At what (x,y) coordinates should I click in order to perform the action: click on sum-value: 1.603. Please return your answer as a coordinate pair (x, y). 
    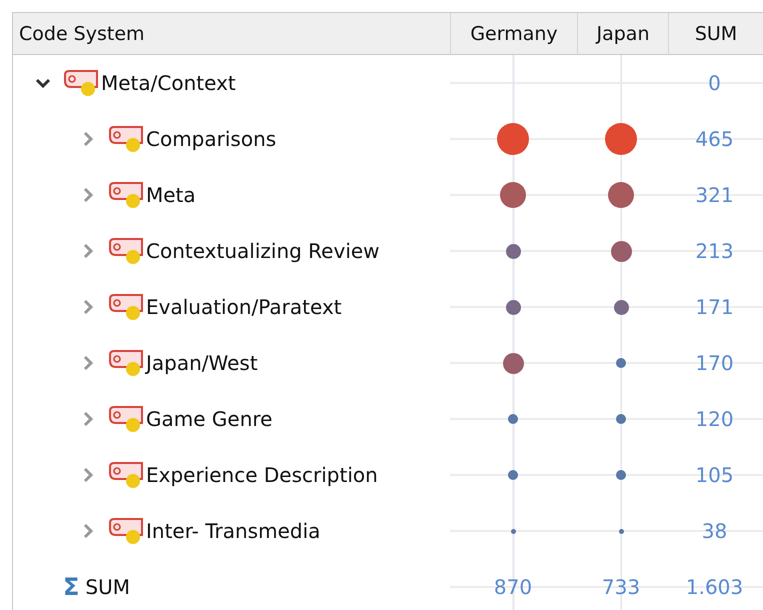
    Looking at the image, I should click on (715, 587).